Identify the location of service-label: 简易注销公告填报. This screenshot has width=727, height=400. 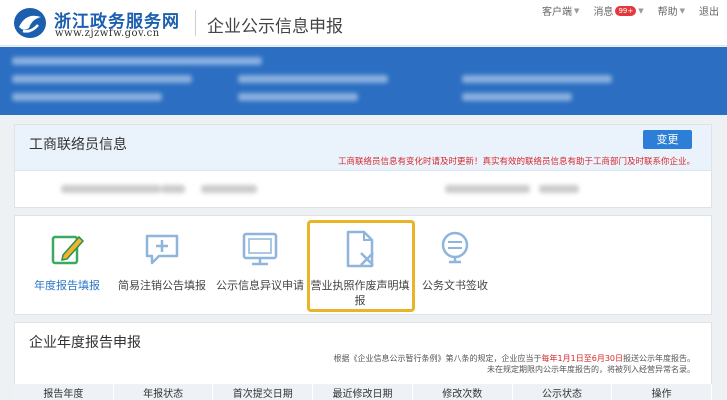
(162, 285).